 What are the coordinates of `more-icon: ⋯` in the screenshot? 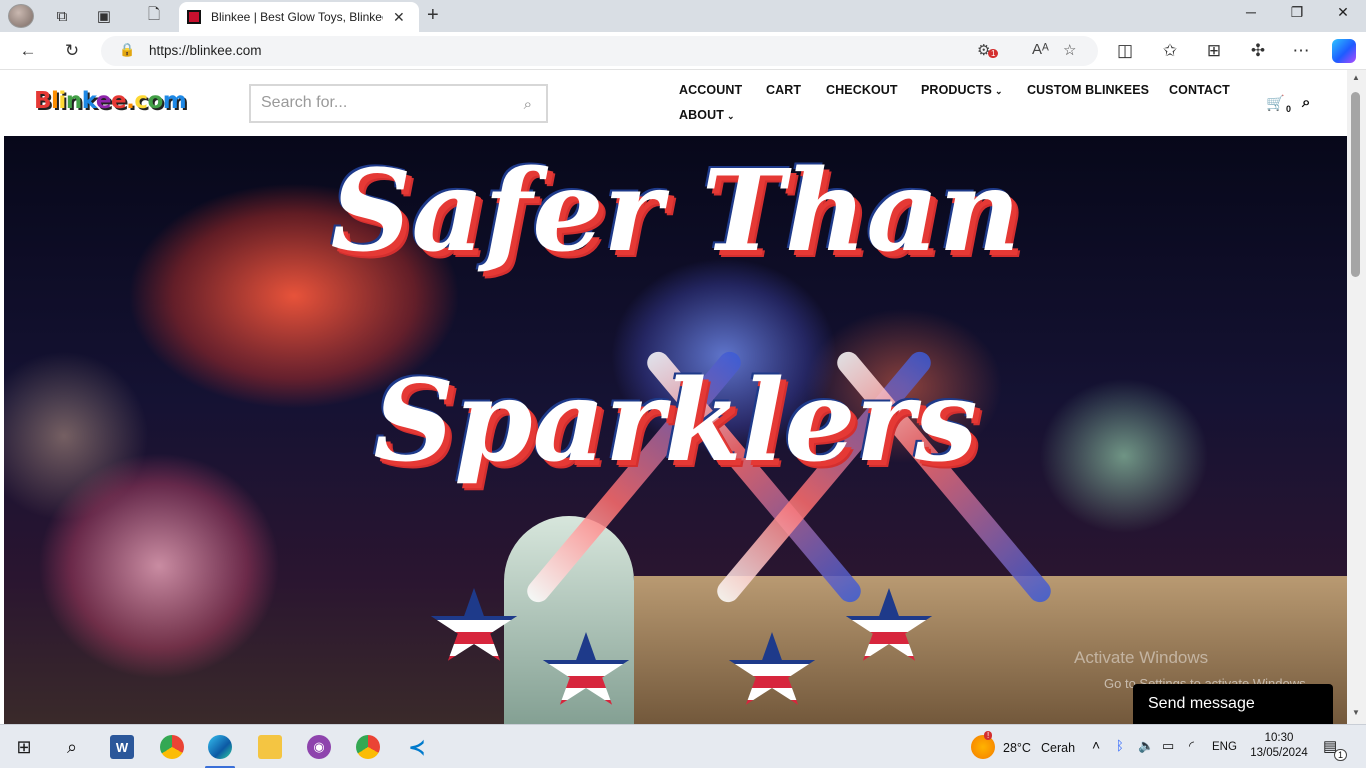 It's located at (1301, 51).